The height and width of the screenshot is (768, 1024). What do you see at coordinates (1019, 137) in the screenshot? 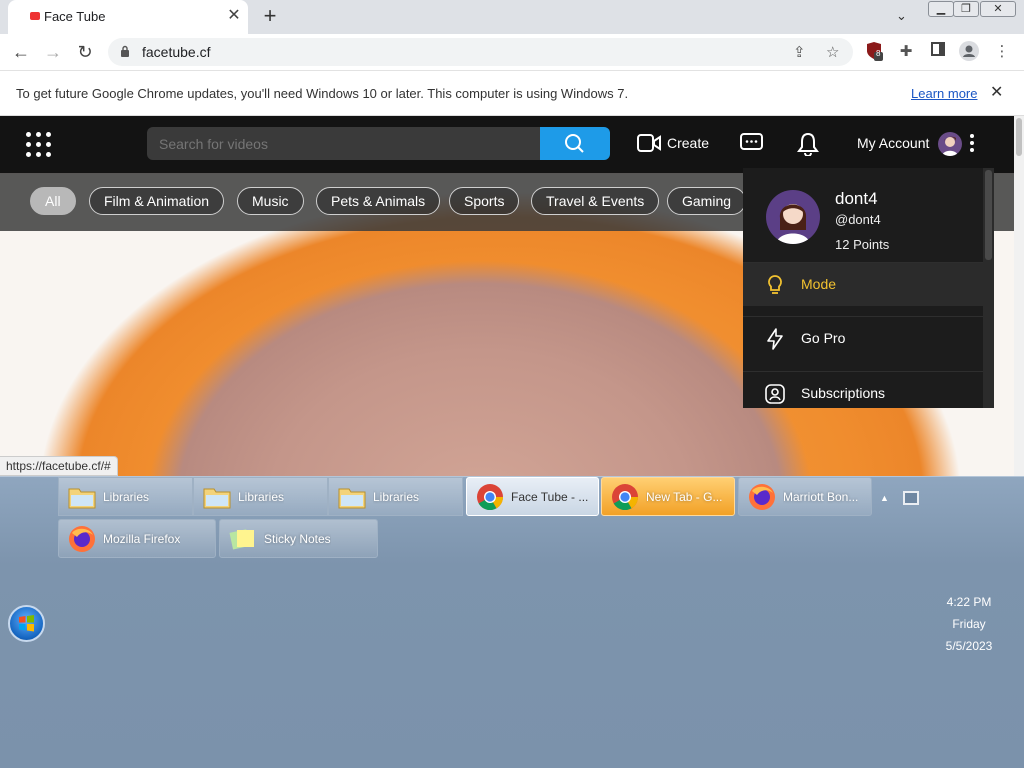
I see `page-scrollbar-thumb` at bounding box center [1019, 137].